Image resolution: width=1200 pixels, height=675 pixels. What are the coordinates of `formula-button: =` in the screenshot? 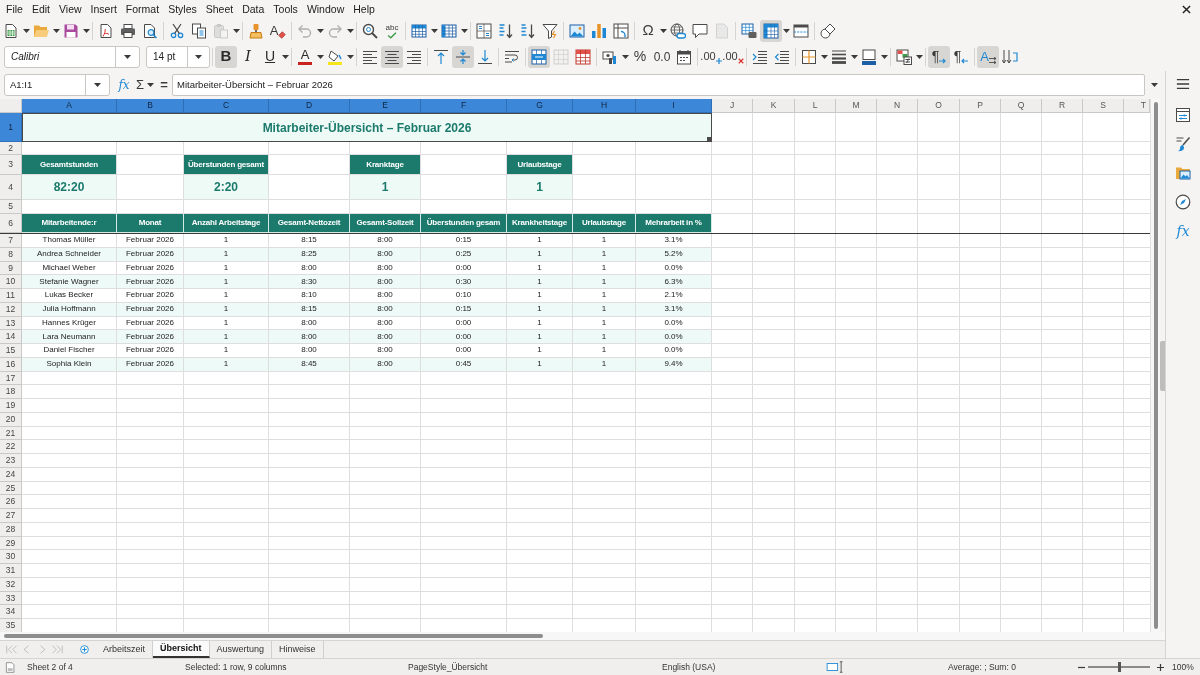 It's located at (164, 85).